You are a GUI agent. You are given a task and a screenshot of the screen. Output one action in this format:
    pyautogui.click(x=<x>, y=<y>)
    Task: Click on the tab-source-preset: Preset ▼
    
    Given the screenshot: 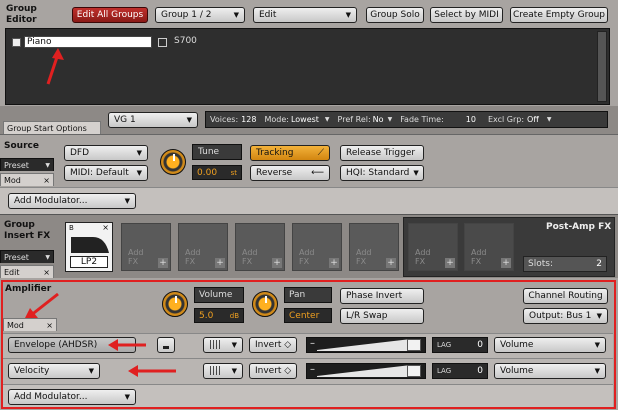 What is the action you would take?
    pyautogui.click(x=27, y=164)
    